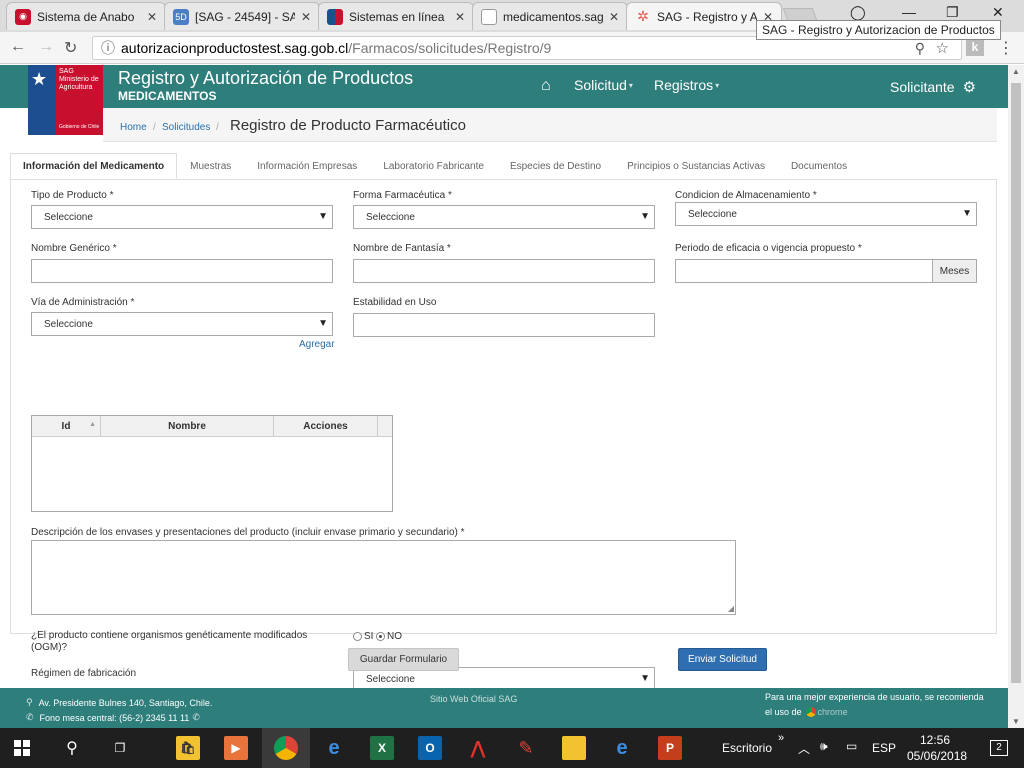 The height and width of the screenshot is (768, 1024). I want to click on toolbar-expand-icon: », so click(781, 738).